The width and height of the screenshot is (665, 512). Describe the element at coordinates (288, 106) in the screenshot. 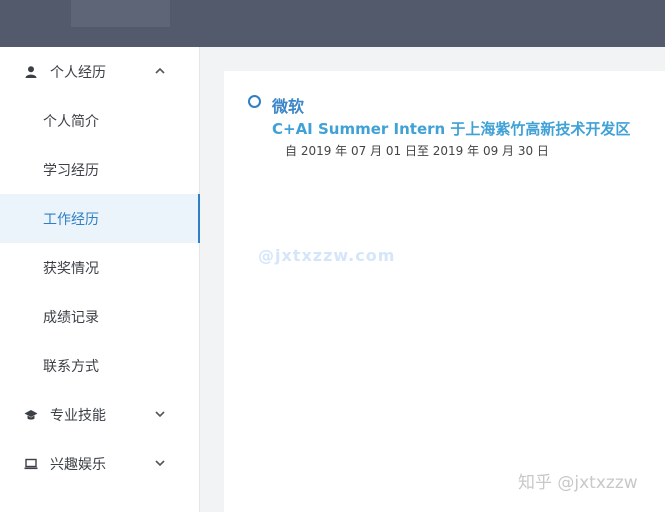

I see `timeline-company: 微软` at that location.